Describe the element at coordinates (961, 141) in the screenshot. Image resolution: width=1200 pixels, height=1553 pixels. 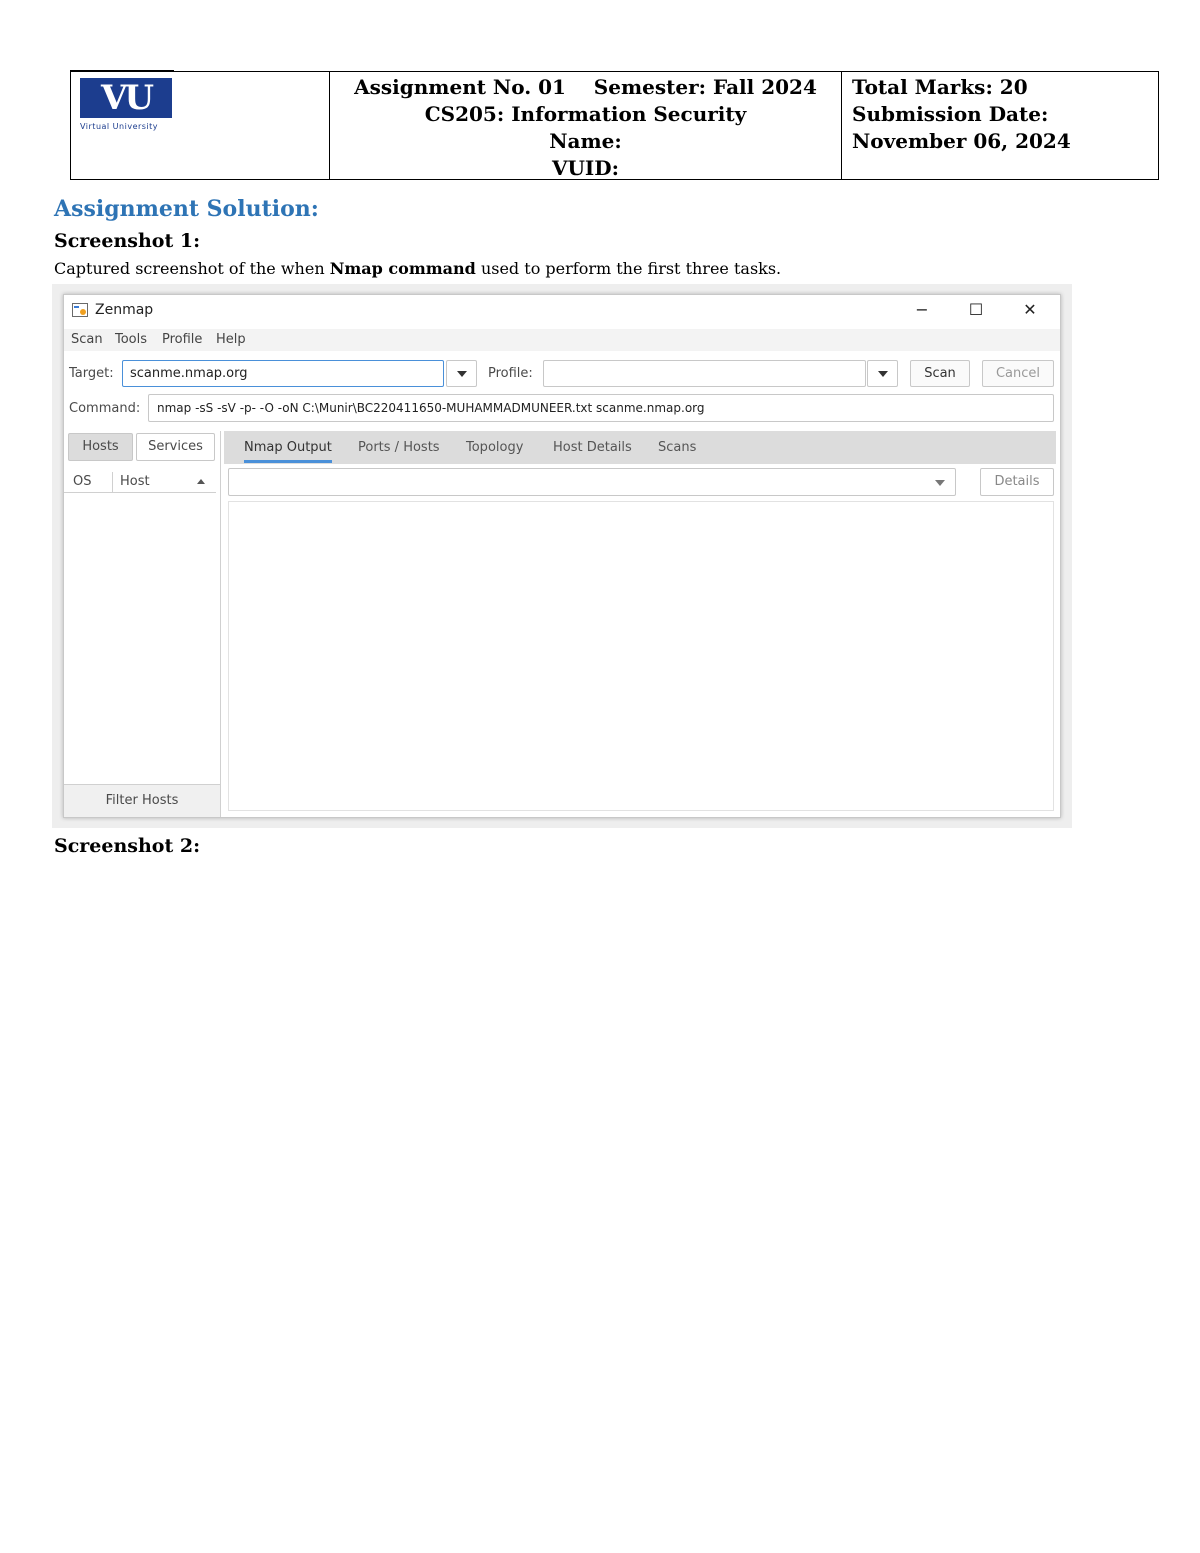
I see `submission-date: November 06, 2024` at that location.